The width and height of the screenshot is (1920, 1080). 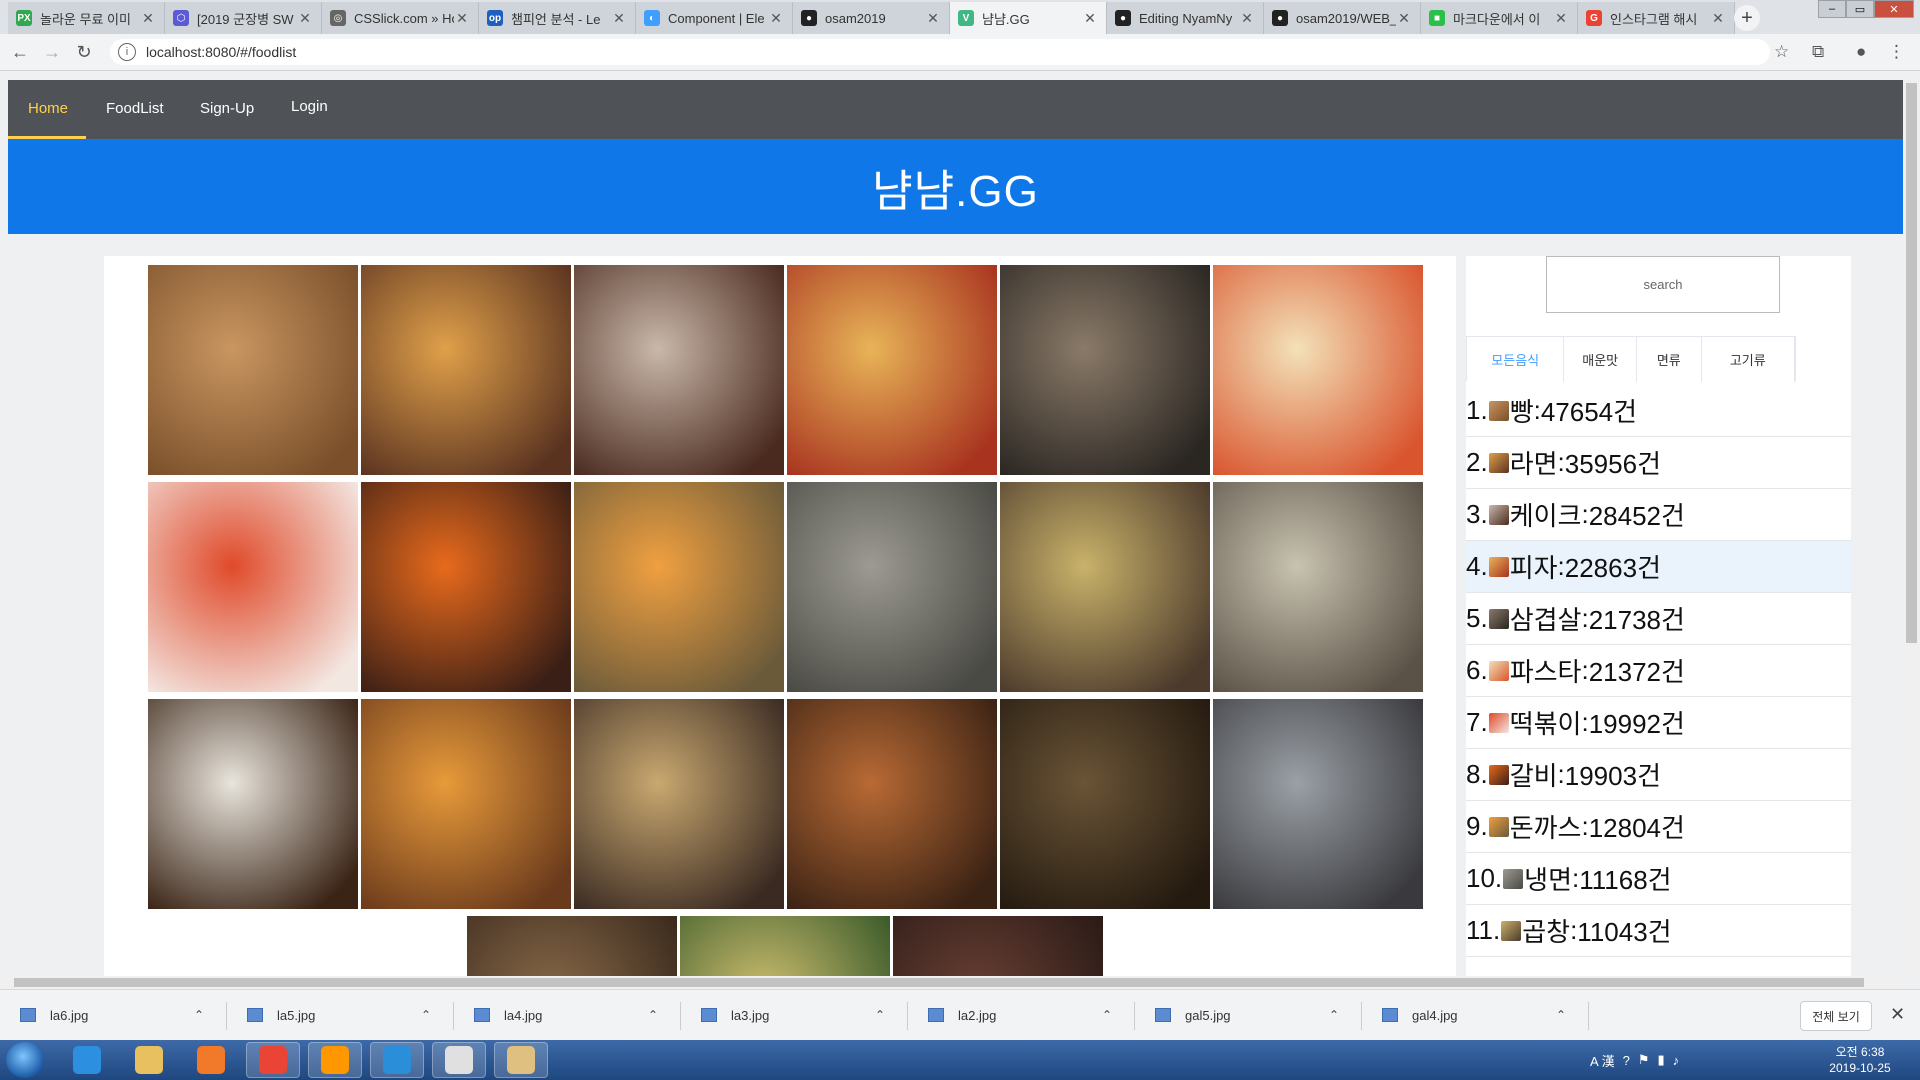 What do you see at coordinates (1473, 1015) in the screenshot?
I see `download-item: gal4.jpg ⌃` at bounding box center [1473, 1015].